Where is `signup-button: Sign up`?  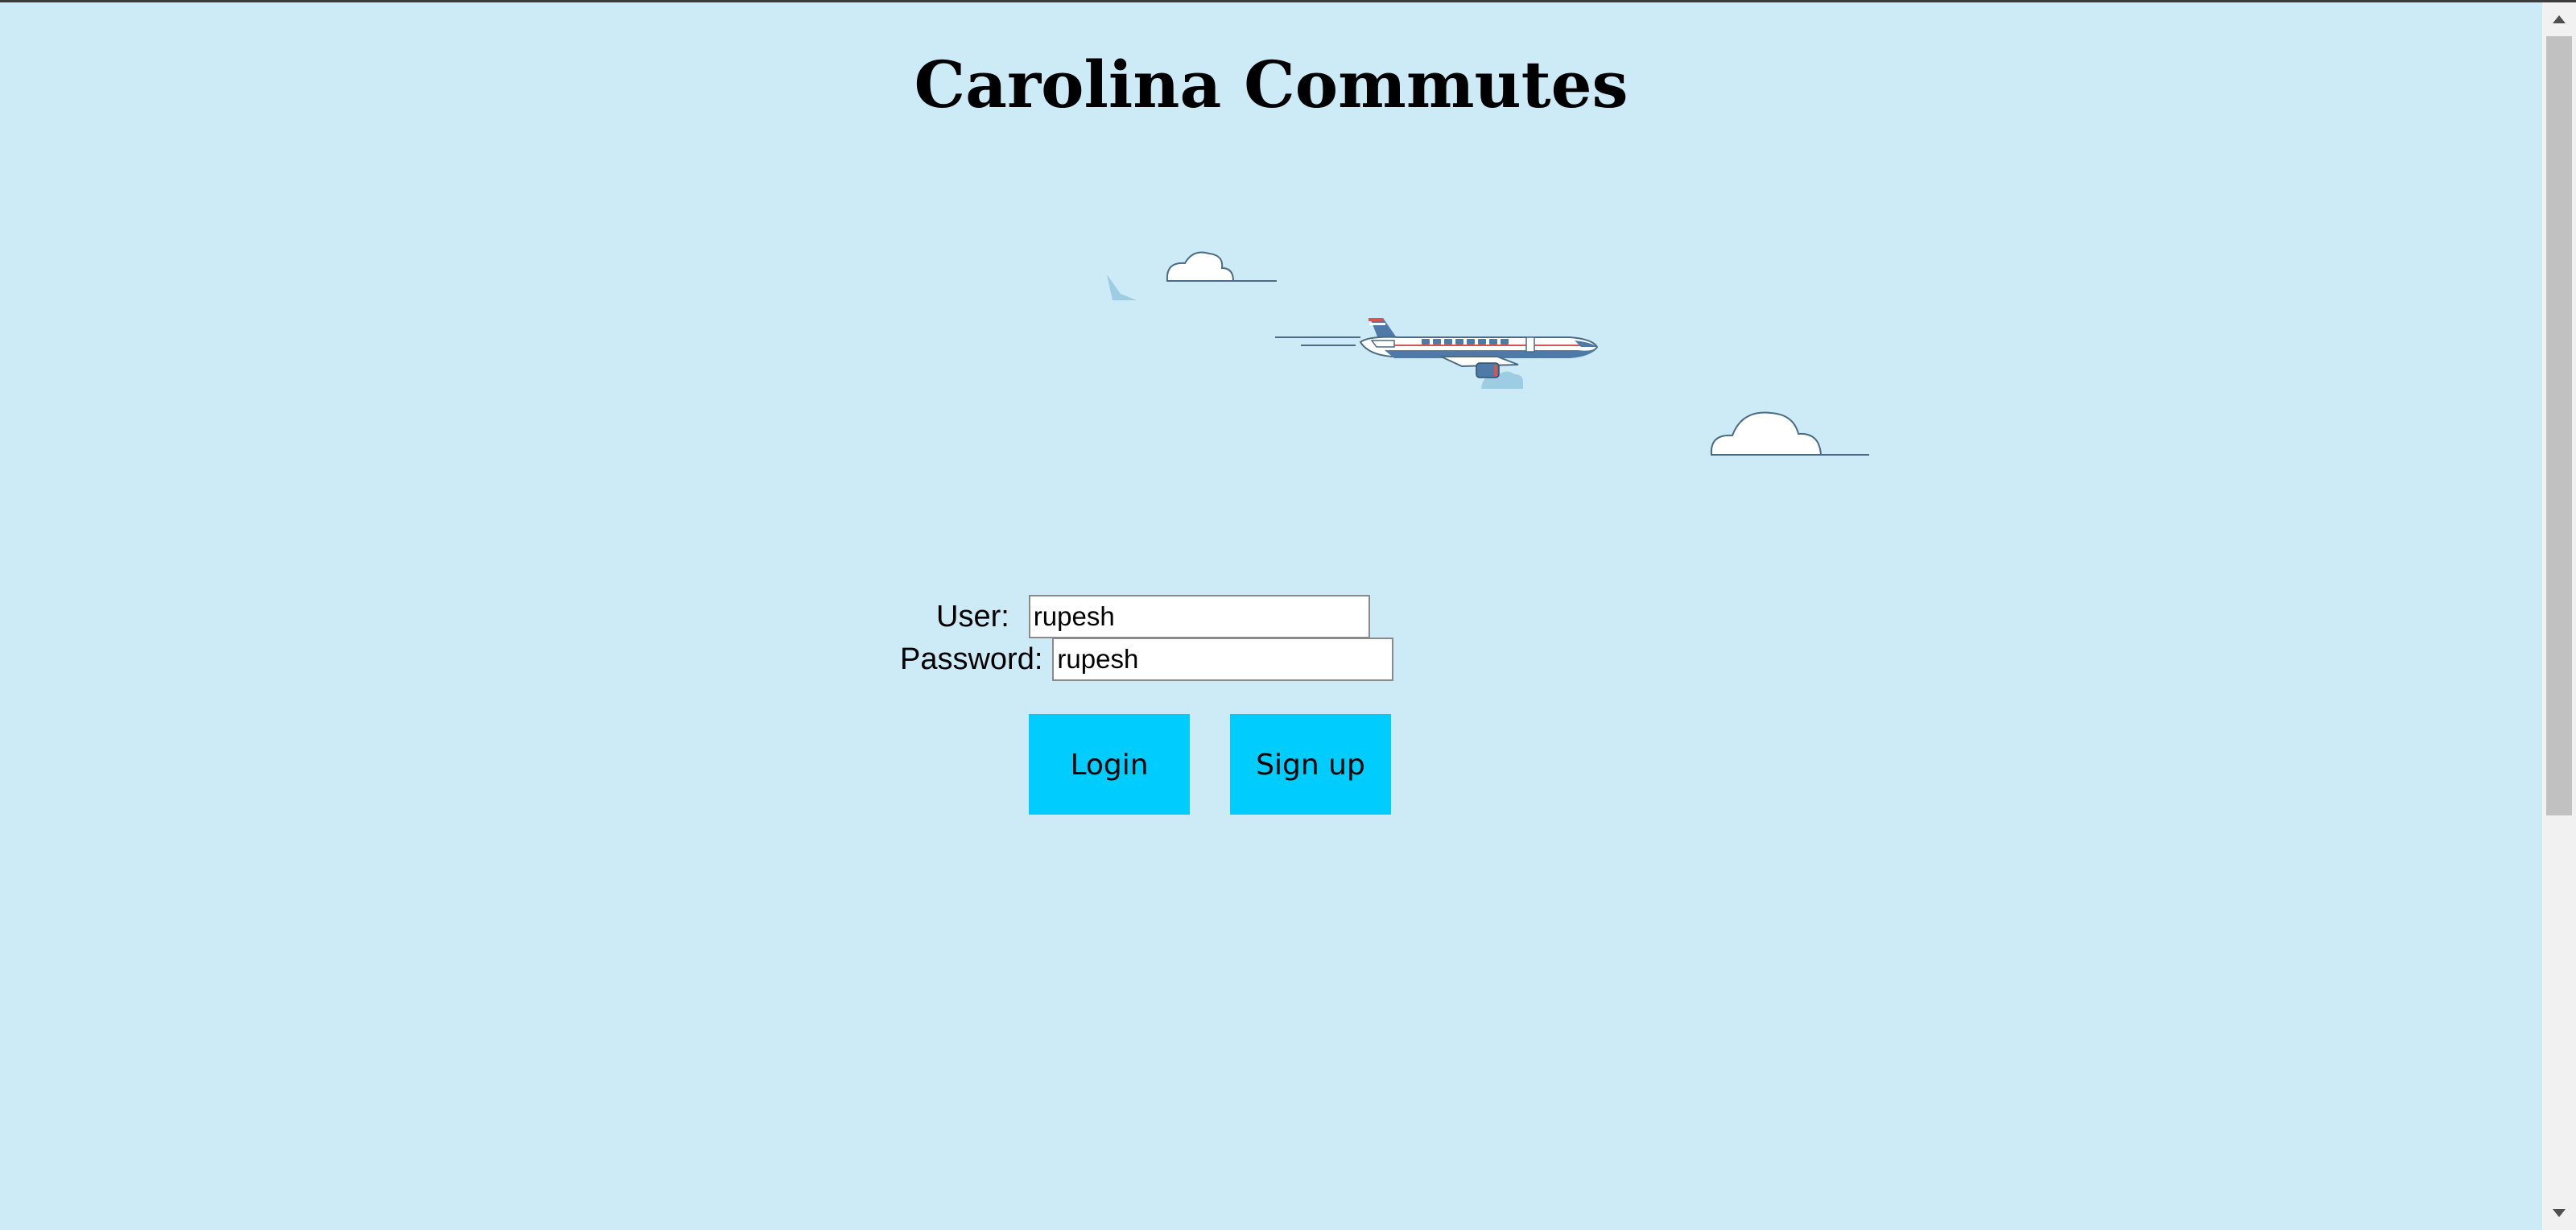
signup-button: Sign up is located at coordinates (1310, 764).